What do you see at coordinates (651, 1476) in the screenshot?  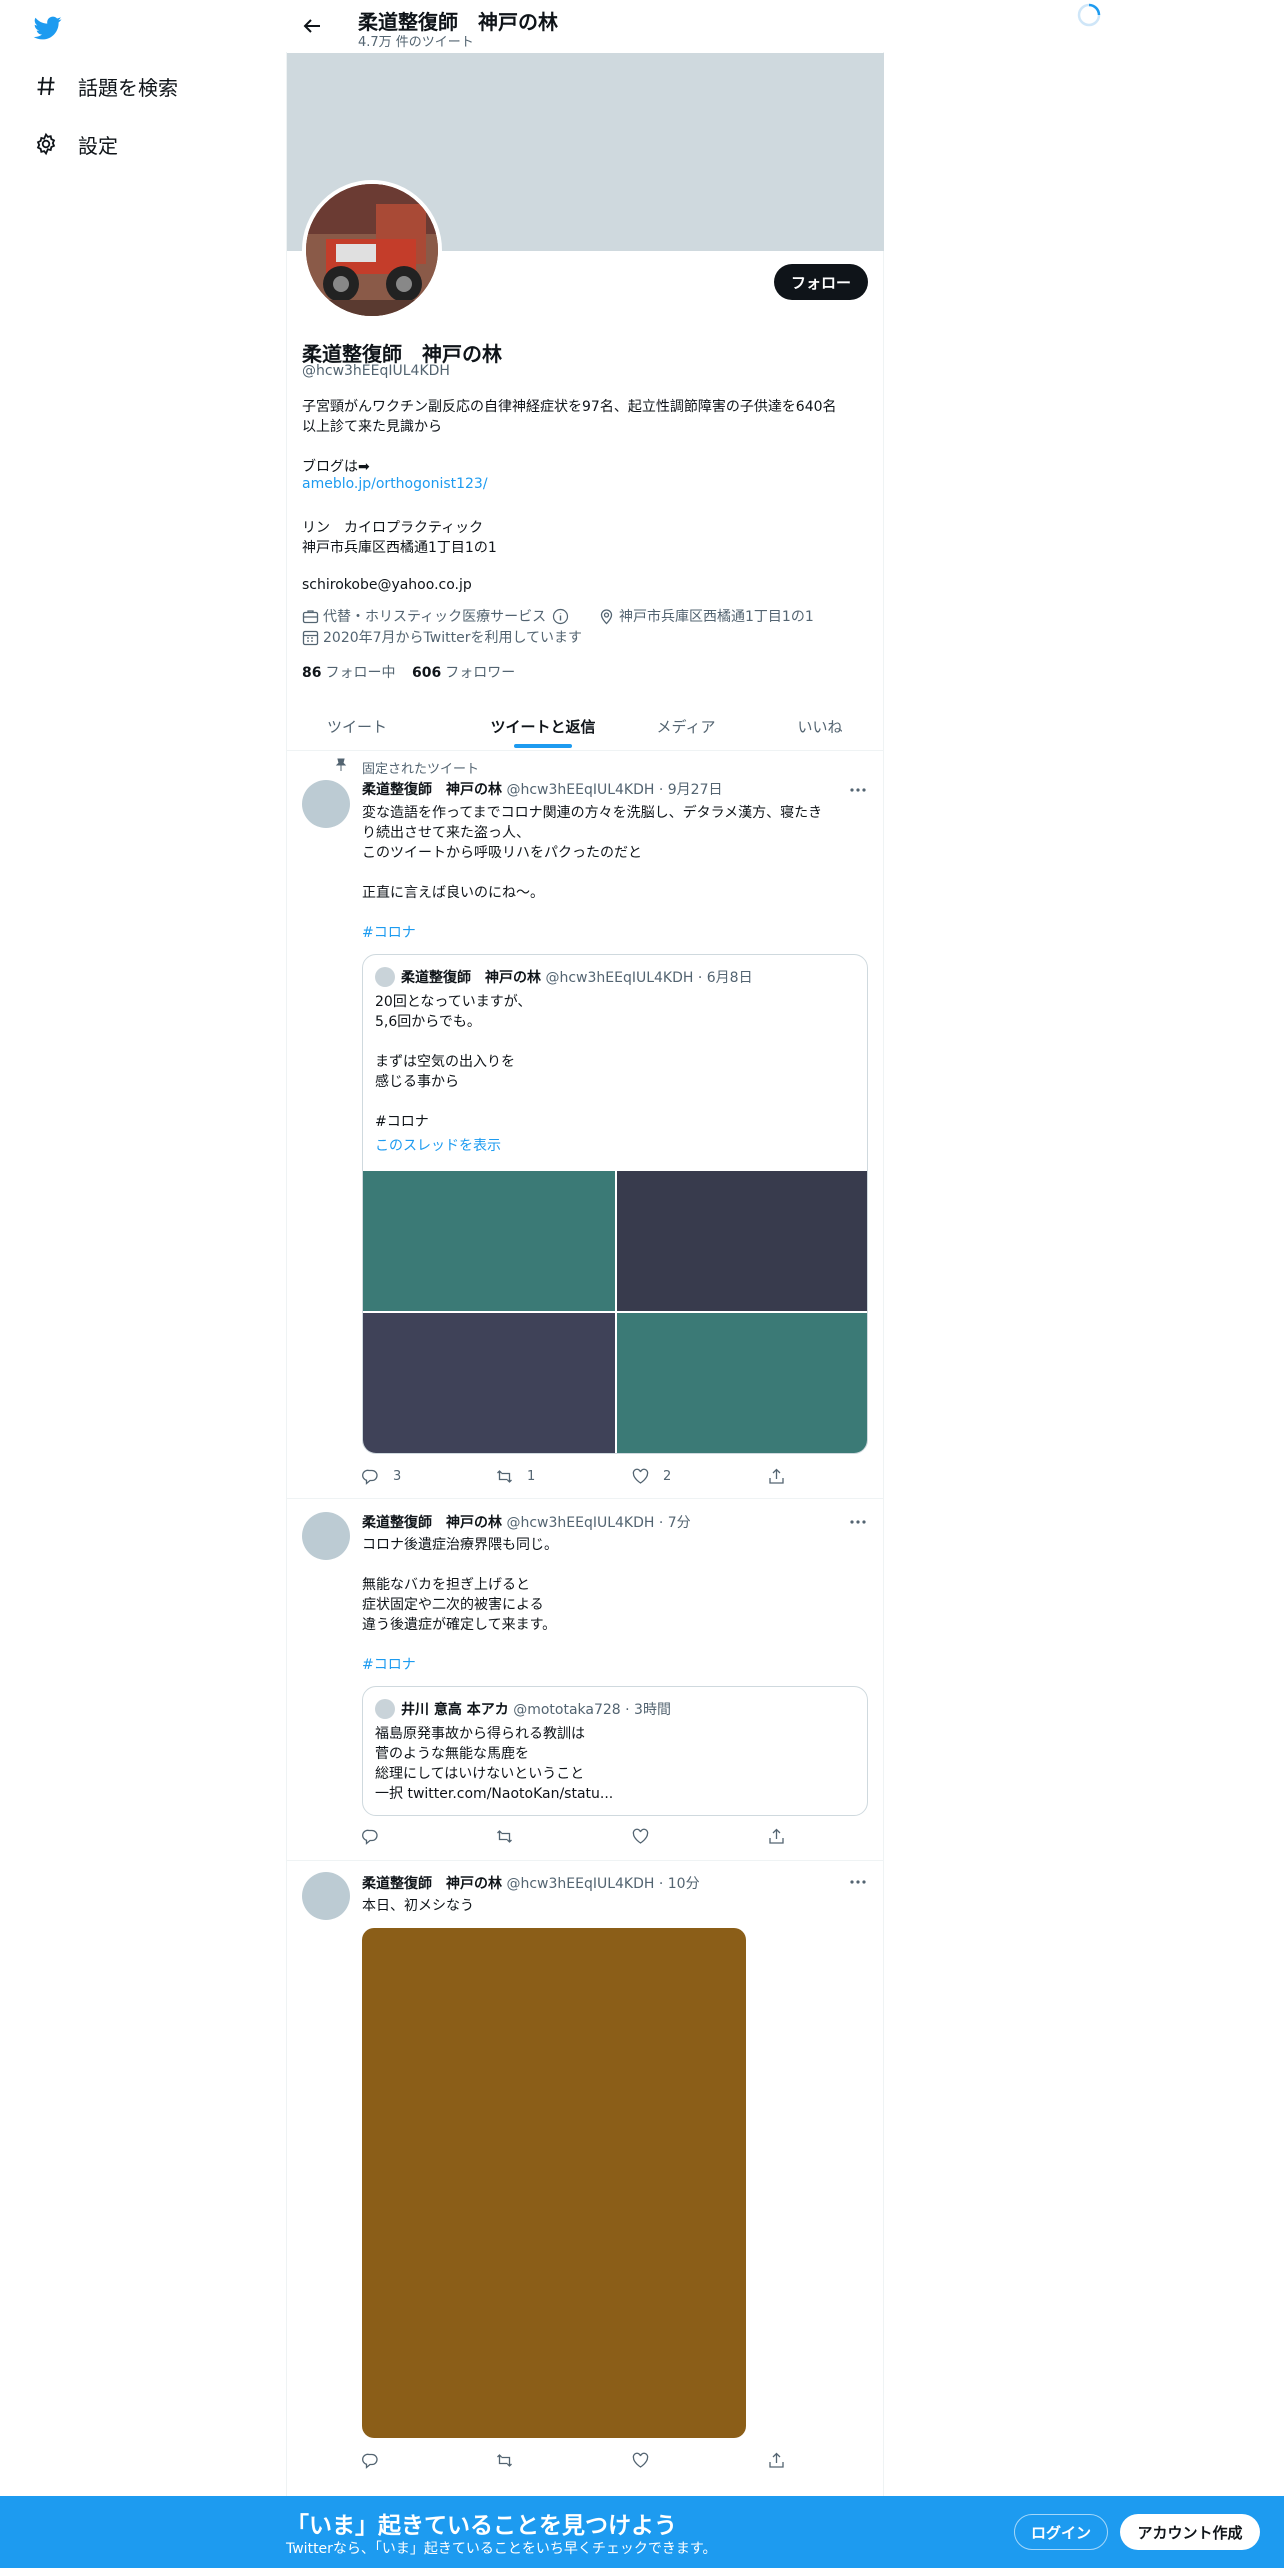 I see `like-button: 2` at bounding box center [651, 1476].